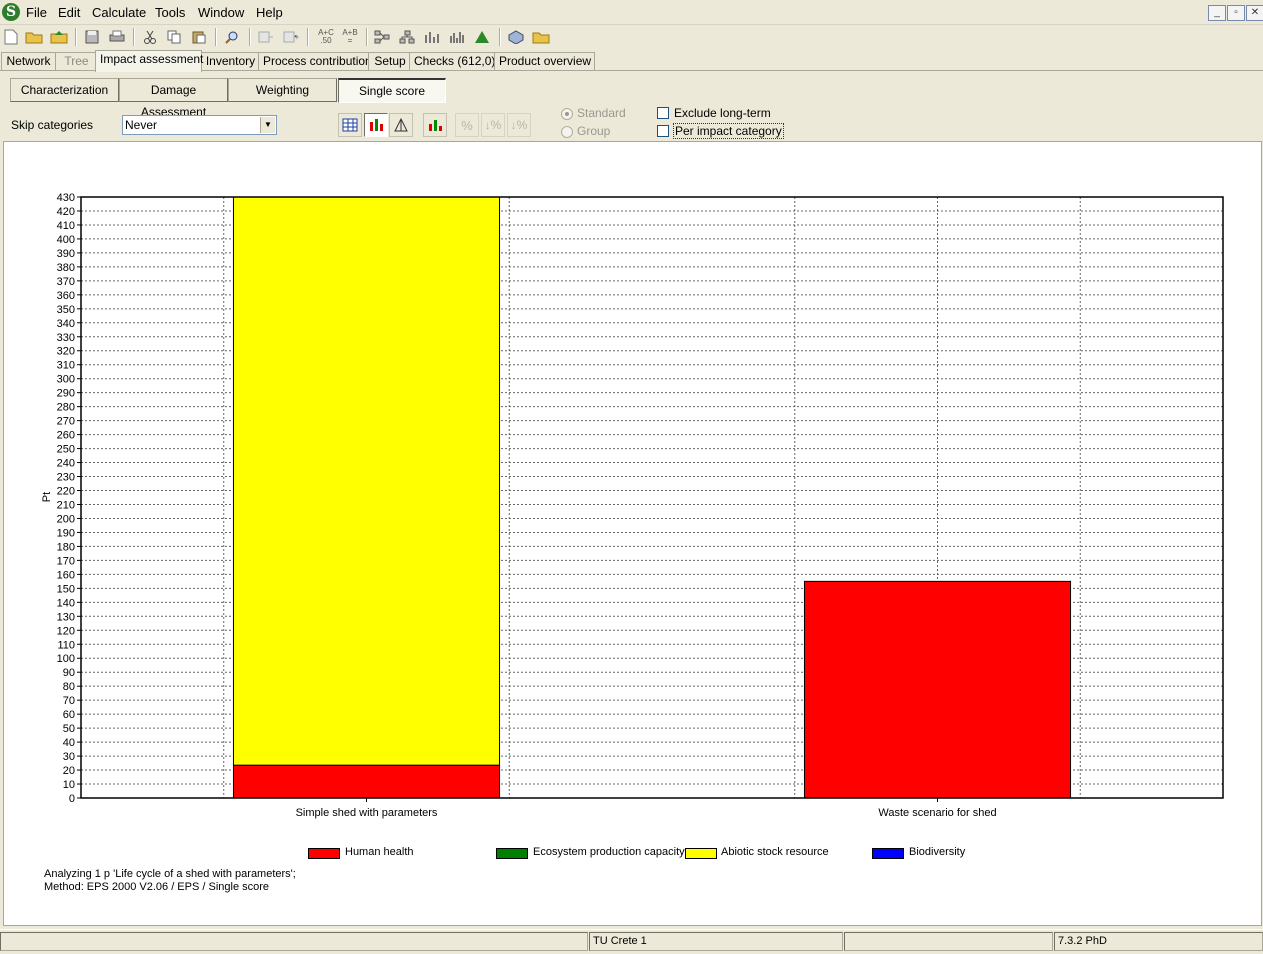 This screenshot has height=954, width=1263. Describe the element at coordinates (34, 37) in the screenshot. I see `open-folder-icon` at that location.